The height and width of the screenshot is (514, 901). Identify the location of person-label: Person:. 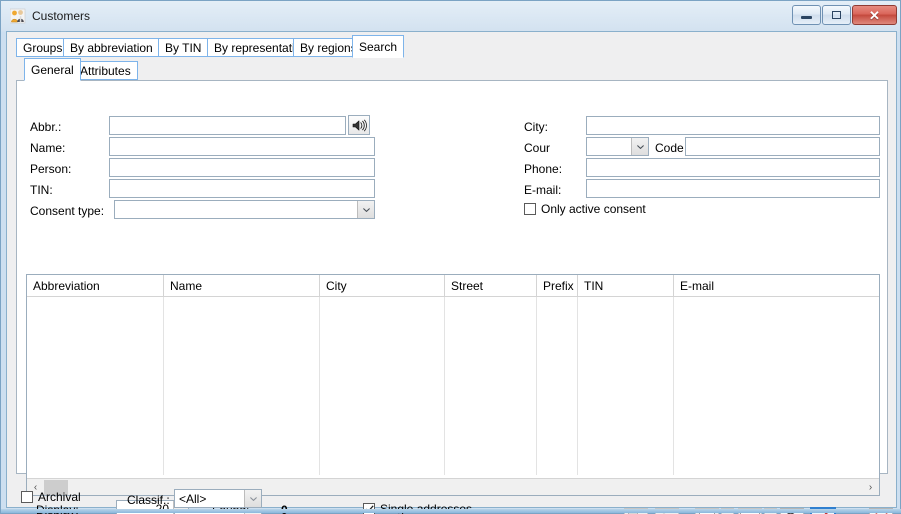
(51, 169).